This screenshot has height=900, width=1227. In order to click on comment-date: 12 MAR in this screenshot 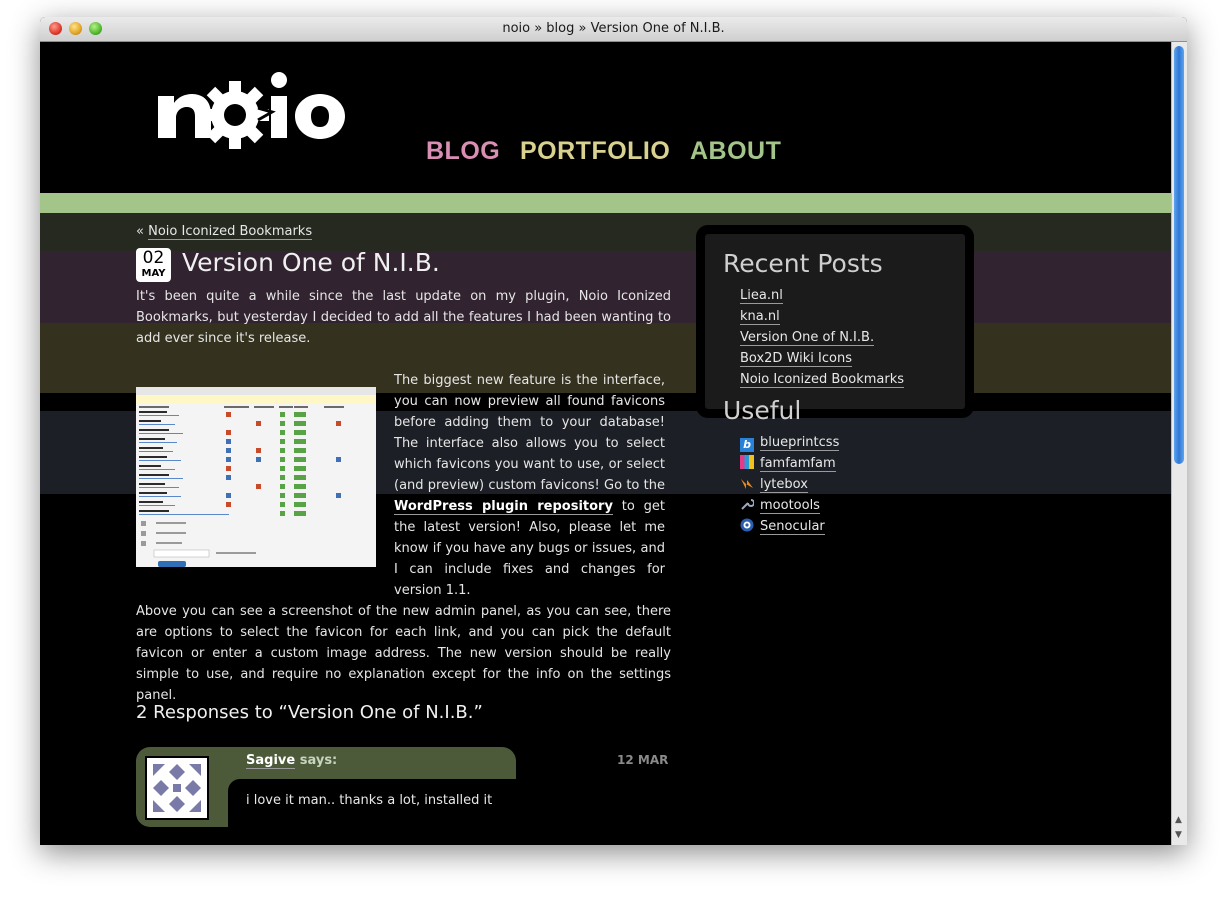, I will do `click(643, 760)`.